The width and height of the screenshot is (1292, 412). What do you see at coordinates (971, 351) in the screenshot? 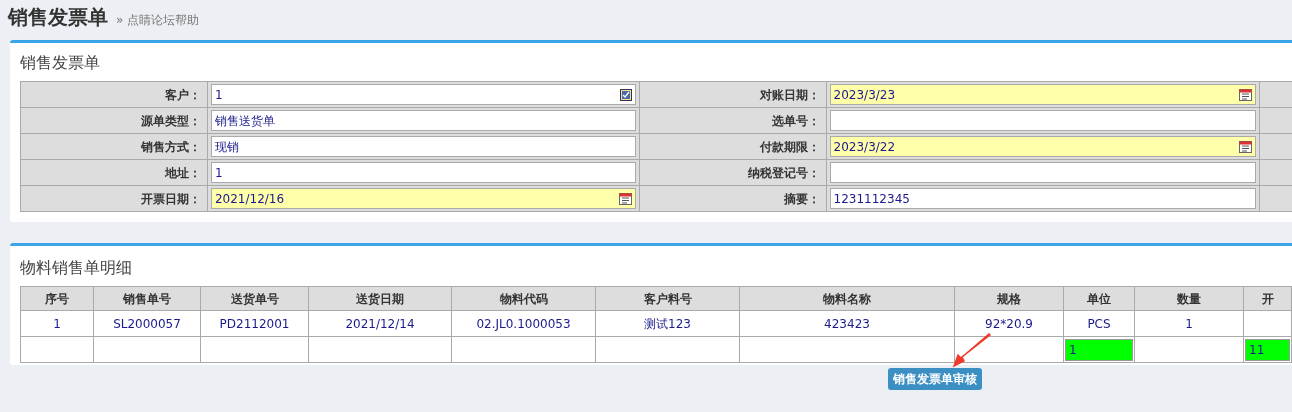
I see `arrow-icon` at bounding box center [971, 351].